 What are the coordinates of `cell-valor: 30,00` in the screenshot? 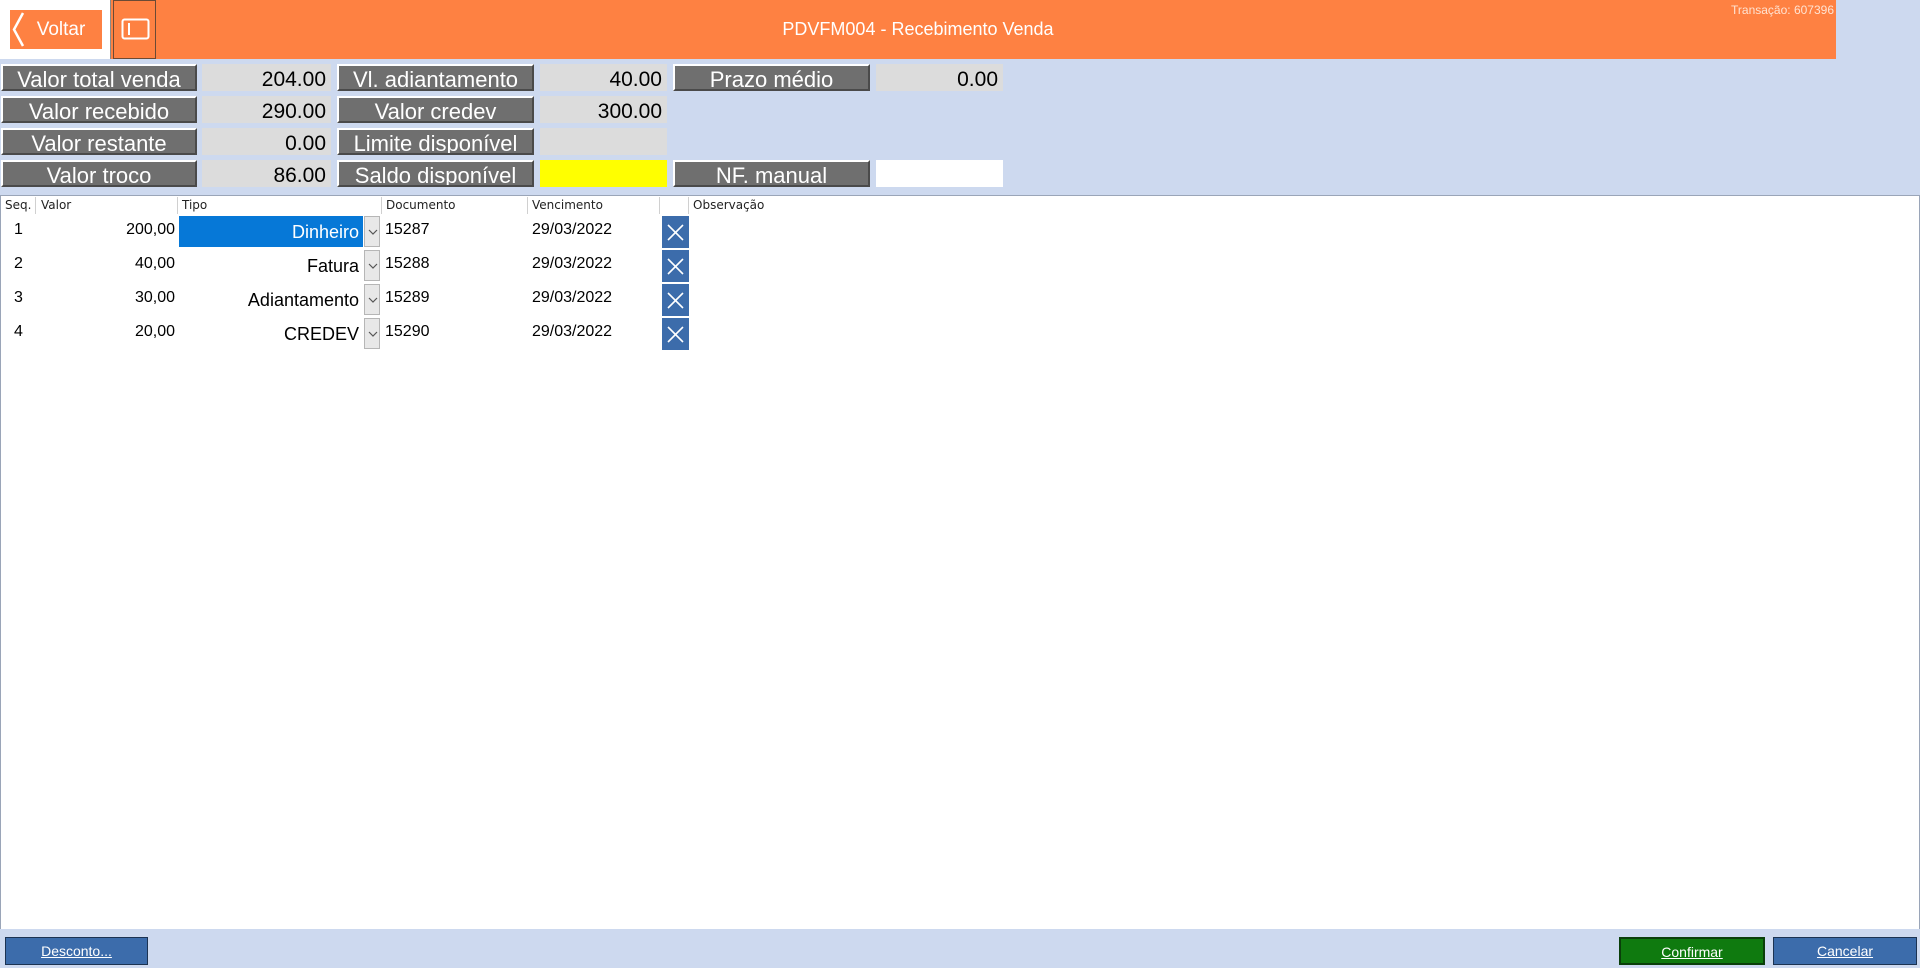 It's located at (108, 298).